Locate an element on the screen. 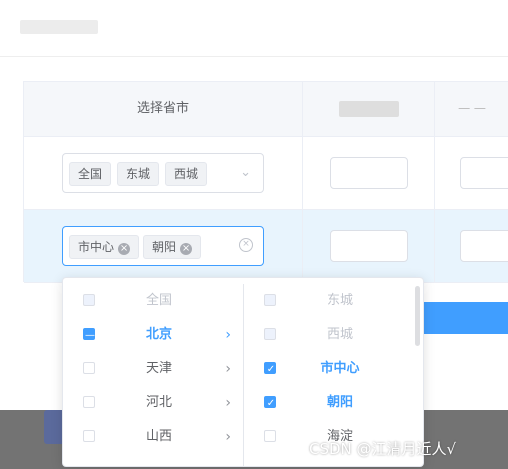 Image resolution: width=508 pixels, height=469 pixels. list-item: ✓ 市中心 is located at coordinates (333, 369).